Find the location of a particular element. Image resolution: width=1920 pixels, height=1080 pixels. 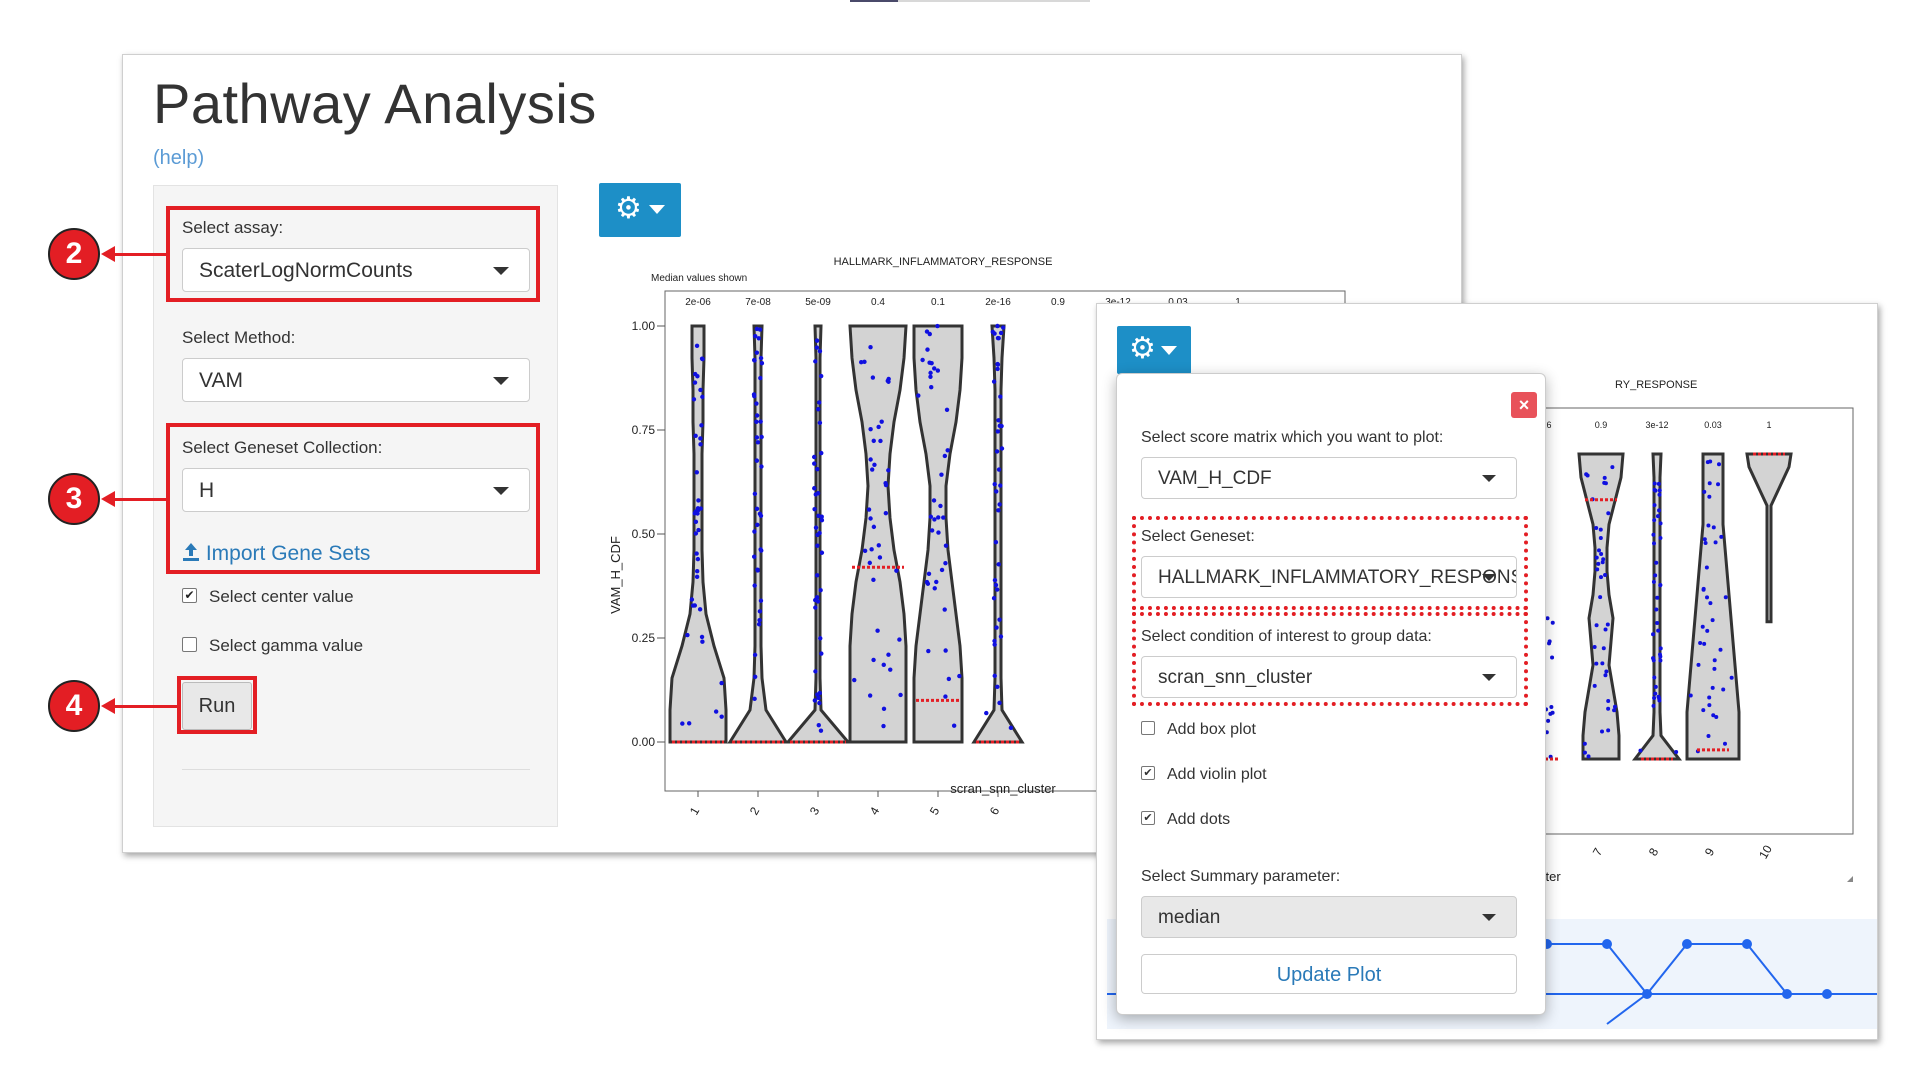

gamma-value-checkbox: Select gamma value is located at coordinates (272, 646).